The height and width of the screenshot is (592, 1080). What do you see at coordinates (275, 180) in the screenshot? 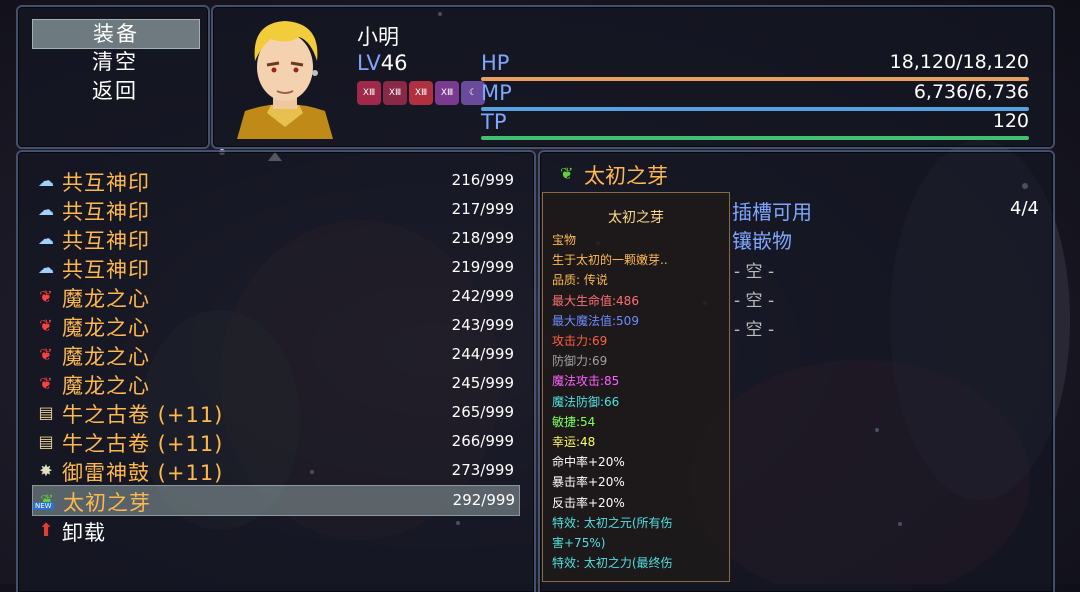
I see `item-row: ☁ 共互神印 216/999` at bounding box center [275, 180].